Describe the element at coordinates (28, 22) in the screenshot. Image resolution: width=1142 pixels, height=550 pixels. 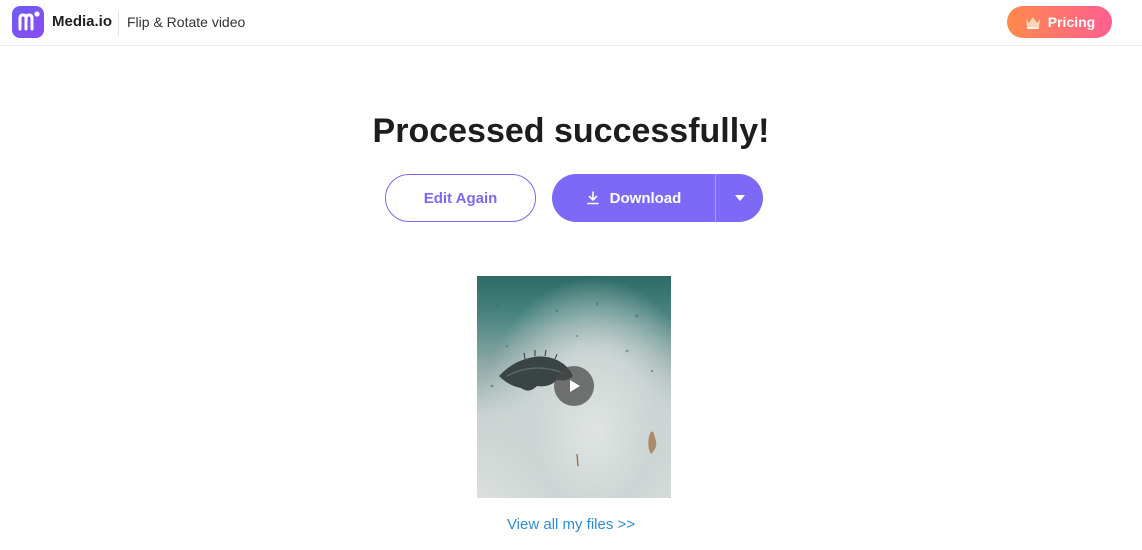
I see `media-io-logo-icon` at that location.